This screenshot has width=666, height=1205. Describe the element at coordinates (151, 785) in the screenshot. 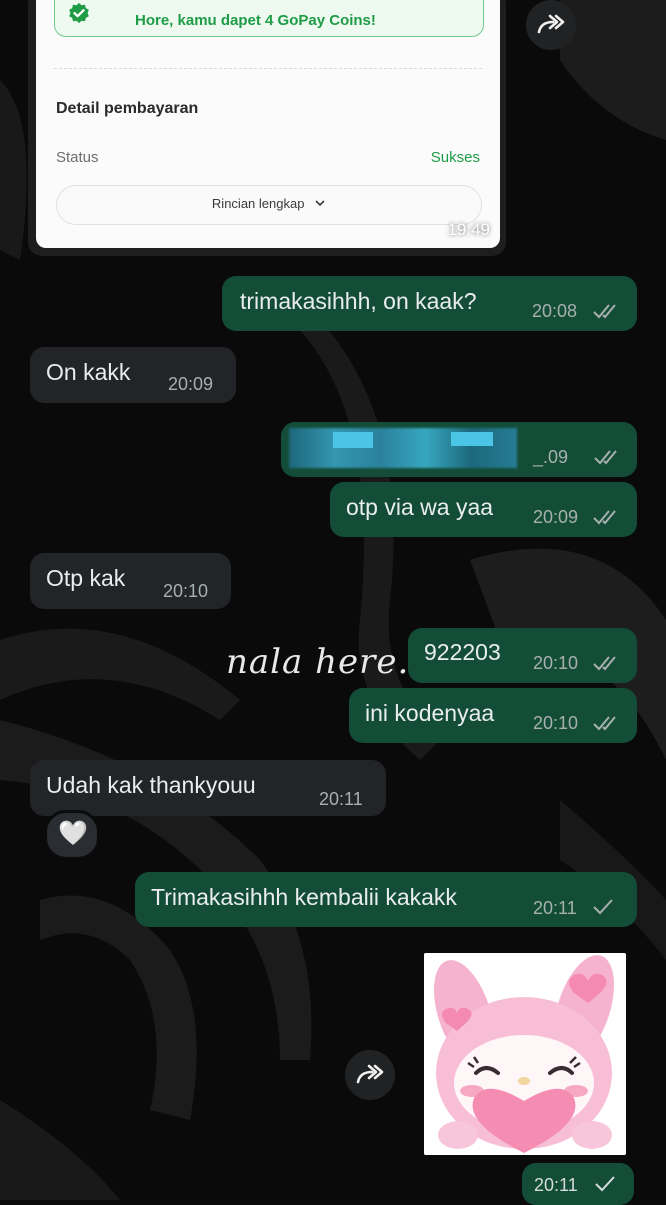

I see `message-text: Udah kak thankyouu` at that location.